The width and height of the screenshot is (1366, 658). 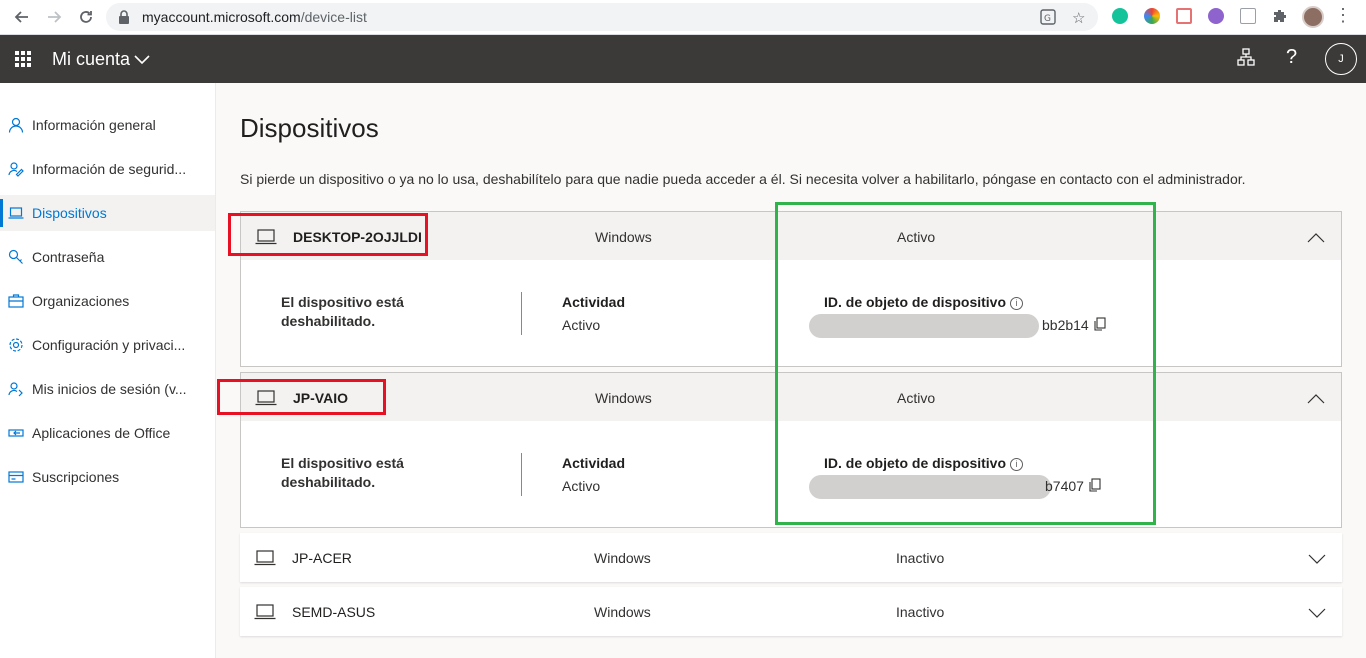 What do you see at coordinates (965, 363) in the screenshot?
I see `annotation-highlight-green` at bounding box center [965, 363].